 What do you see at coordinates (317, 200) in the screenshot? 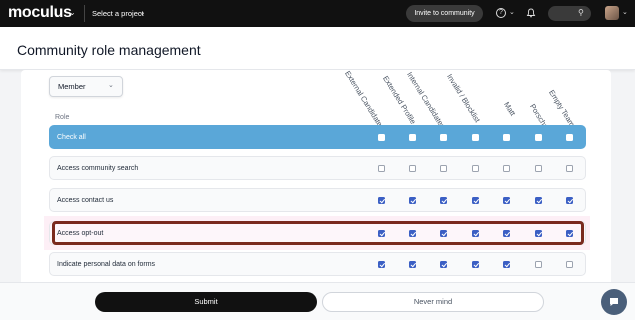
I see `permission-row: Access contact us` at bounding box center [317, 200].